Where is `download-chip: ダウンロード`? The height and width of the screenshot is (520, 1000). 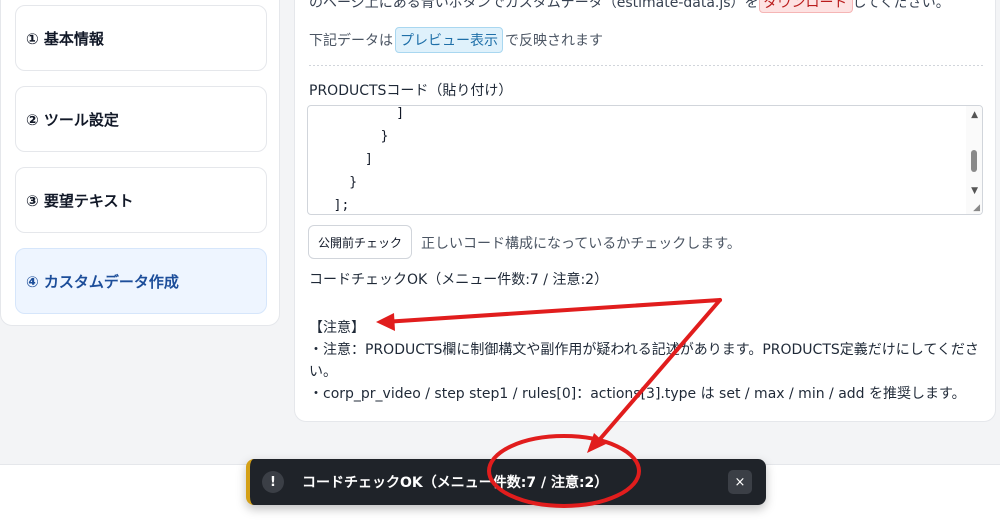
download-chip: ダウンロード is located at coordinates (805, 6).